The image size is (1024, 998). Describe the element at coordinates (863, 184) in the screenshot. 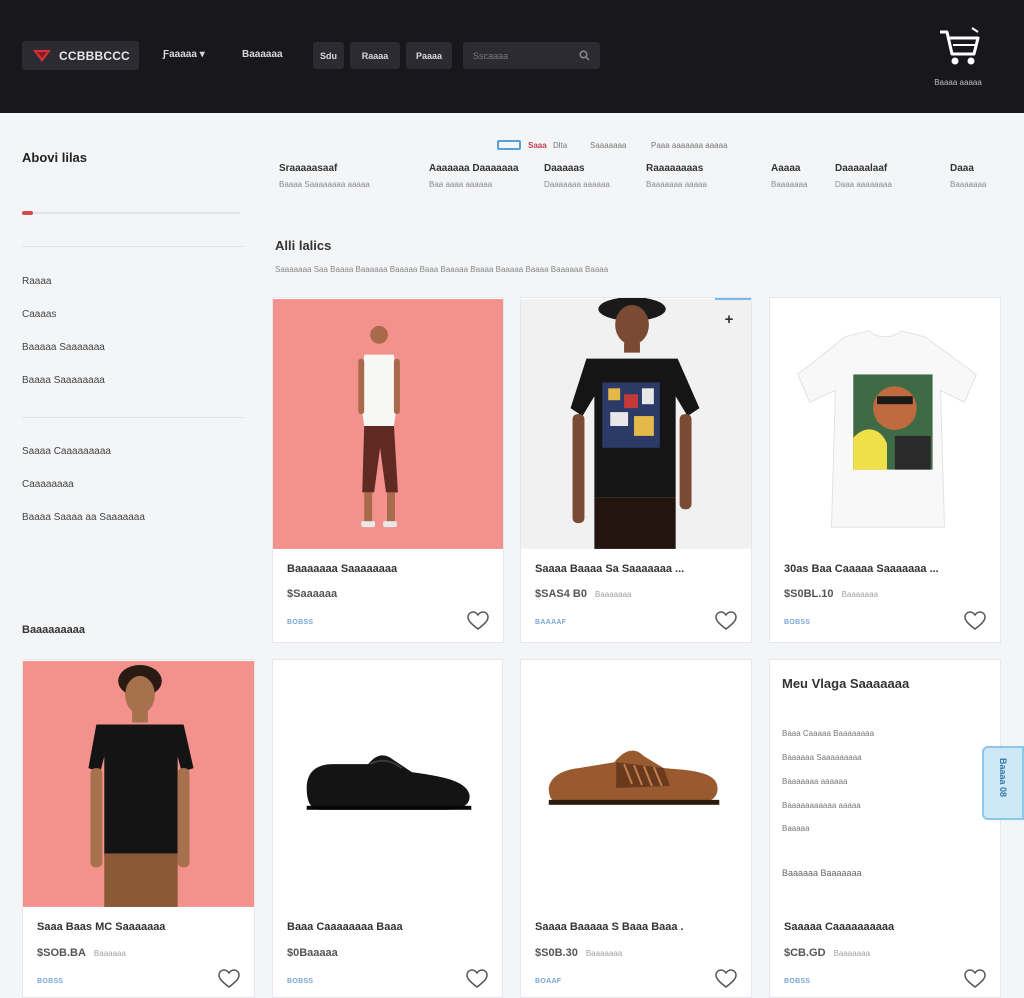

I see `filter-sublabel: Daaa aaaaaaaa` at that location.